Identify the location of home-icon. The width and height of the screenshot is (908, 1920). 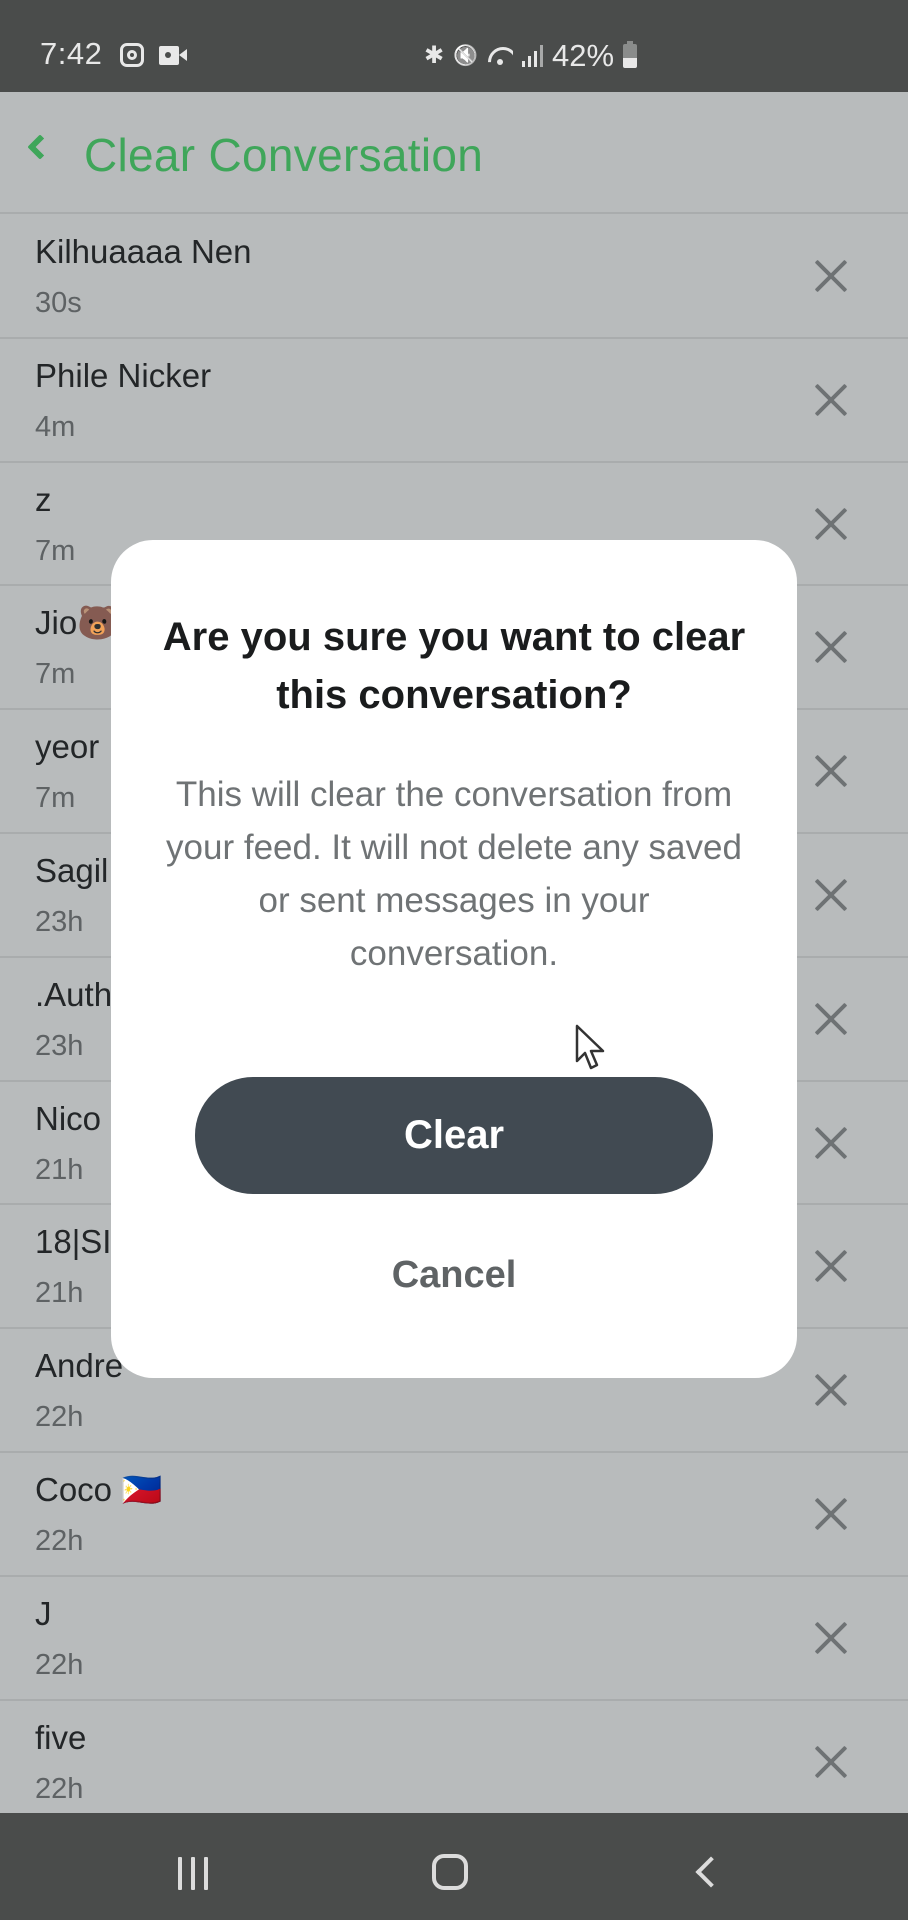
(450, 1872).